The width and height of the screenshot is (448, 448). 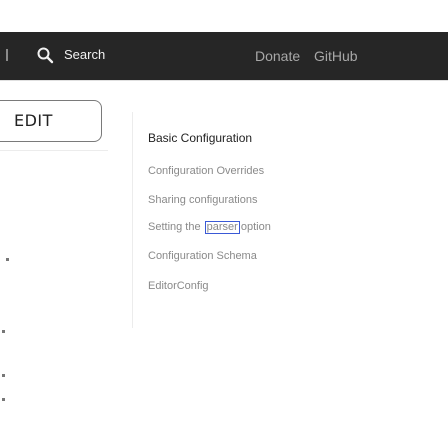 I want to click on doc-link-part: Setting the, so click(x=174, y=227).